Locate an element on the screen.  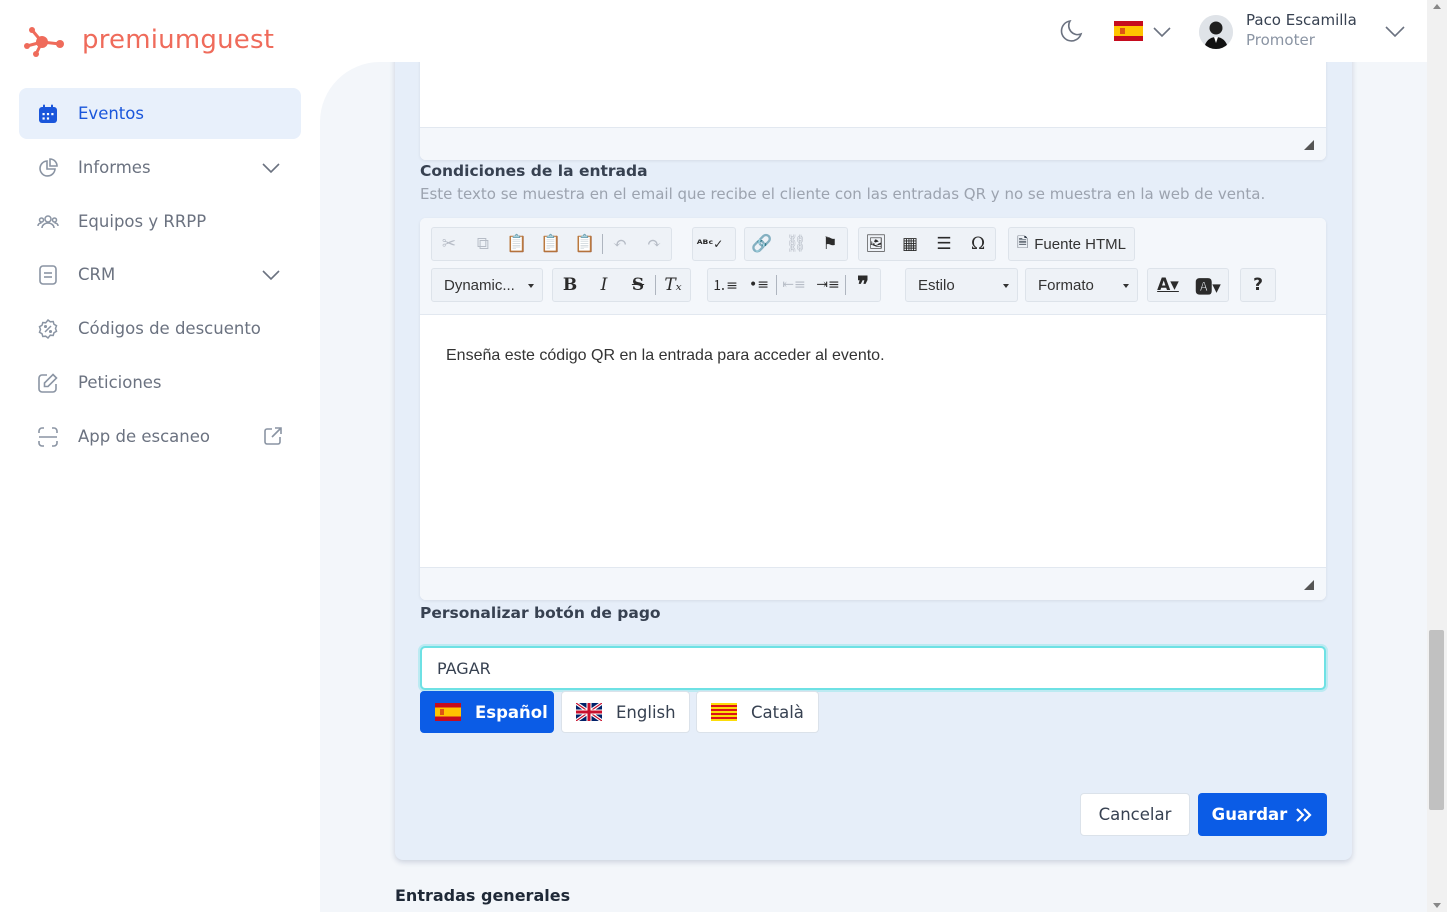
spellcheck-icon: ᴬᴮᶜ✓ is located at coordinates (710, 244).